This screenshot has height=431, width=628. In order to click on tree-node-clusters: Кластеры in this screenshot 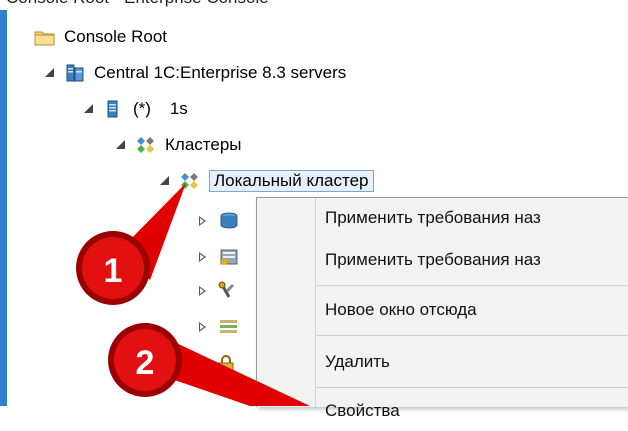, I will do `click(178, 145)`.